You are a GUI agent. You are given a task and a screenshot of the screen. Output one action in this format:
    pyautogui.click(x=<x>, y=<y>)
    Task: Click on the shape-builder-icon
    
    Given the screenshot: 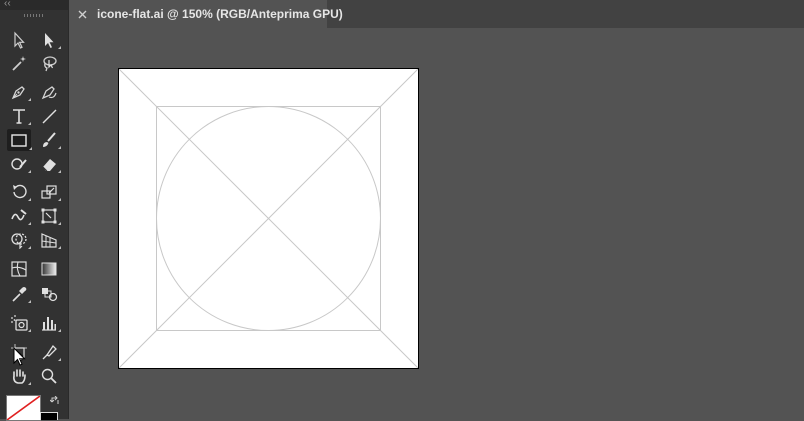 What is the action you would take?
    pyautogui.click(x=19, y=241)
    